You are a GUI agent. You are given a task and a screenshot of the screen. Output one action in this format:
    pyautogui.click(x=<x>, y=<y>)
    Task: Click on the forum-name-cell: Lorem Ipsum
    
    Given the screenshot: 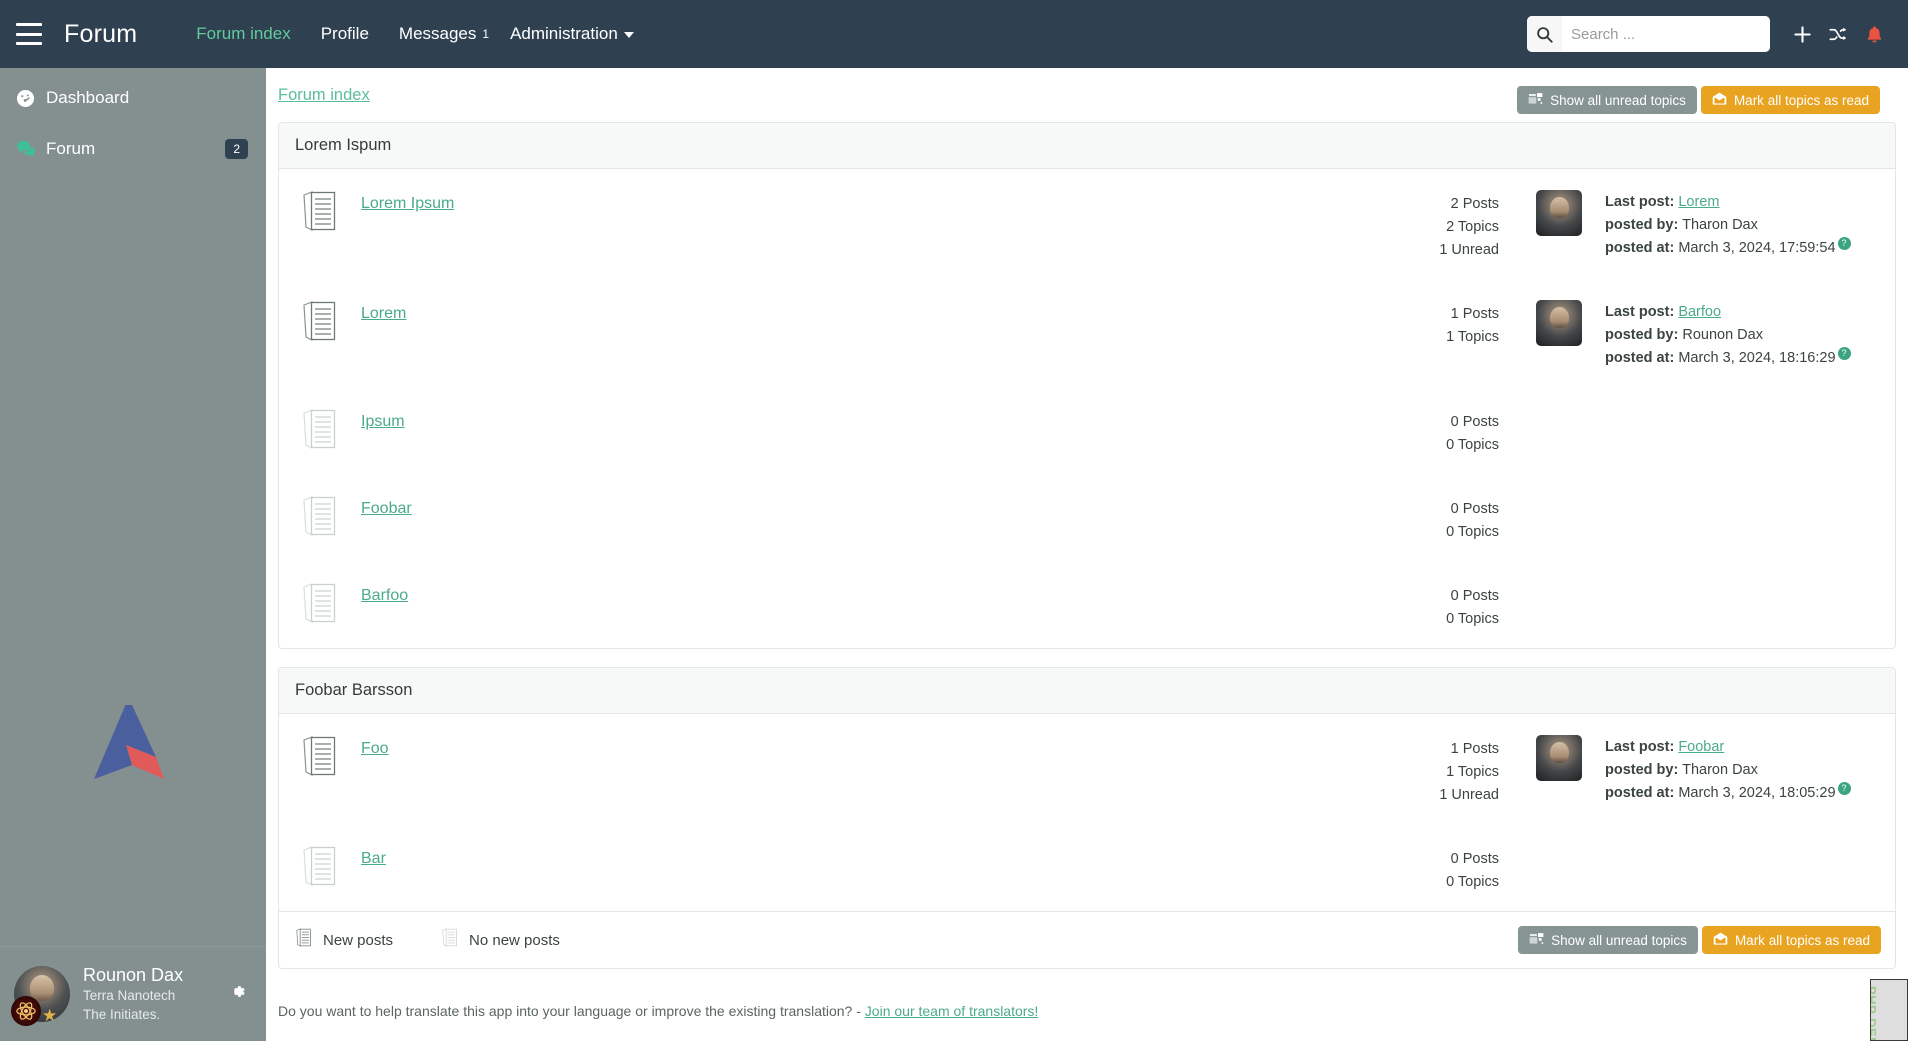 What is the action you would take?
    pyautogui.click(x=832, y=199)
    